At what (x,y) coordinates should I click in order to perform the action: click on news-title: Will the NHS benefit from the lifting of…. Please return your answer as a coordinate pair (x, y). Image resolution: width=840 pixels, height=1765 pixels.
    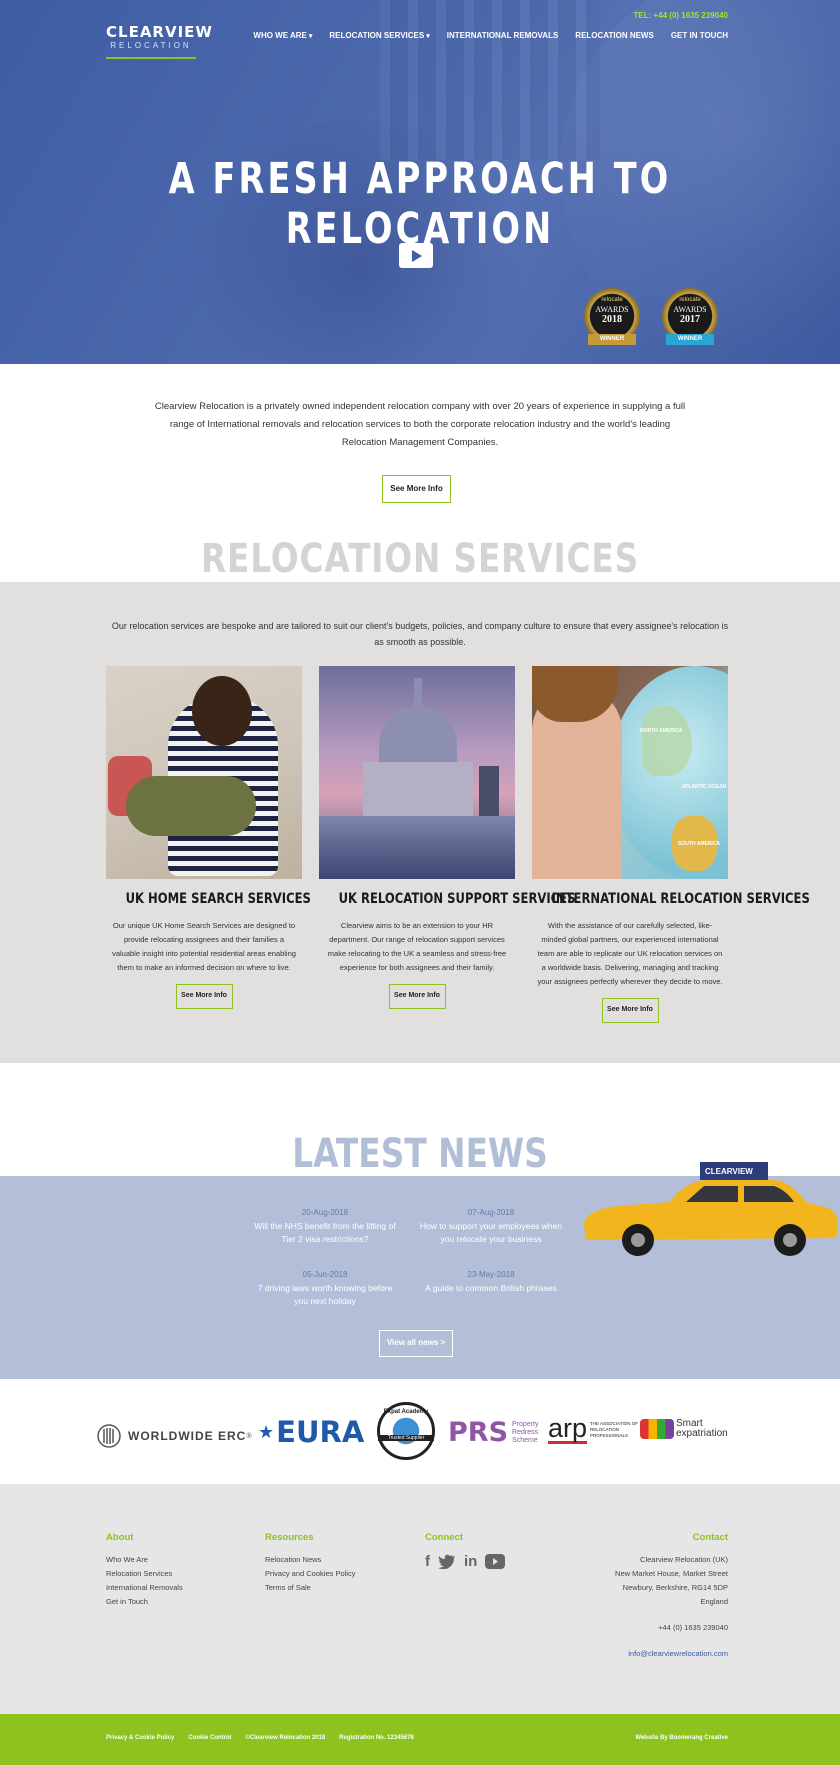
    Looking at the image, I should click on (325, 1232).